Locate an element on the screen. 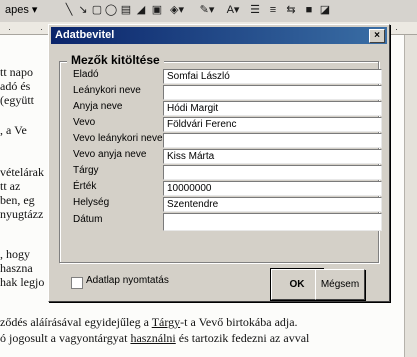  document-text: ó jogosult a vagyontárgyat is located at coordinates (65, 338).